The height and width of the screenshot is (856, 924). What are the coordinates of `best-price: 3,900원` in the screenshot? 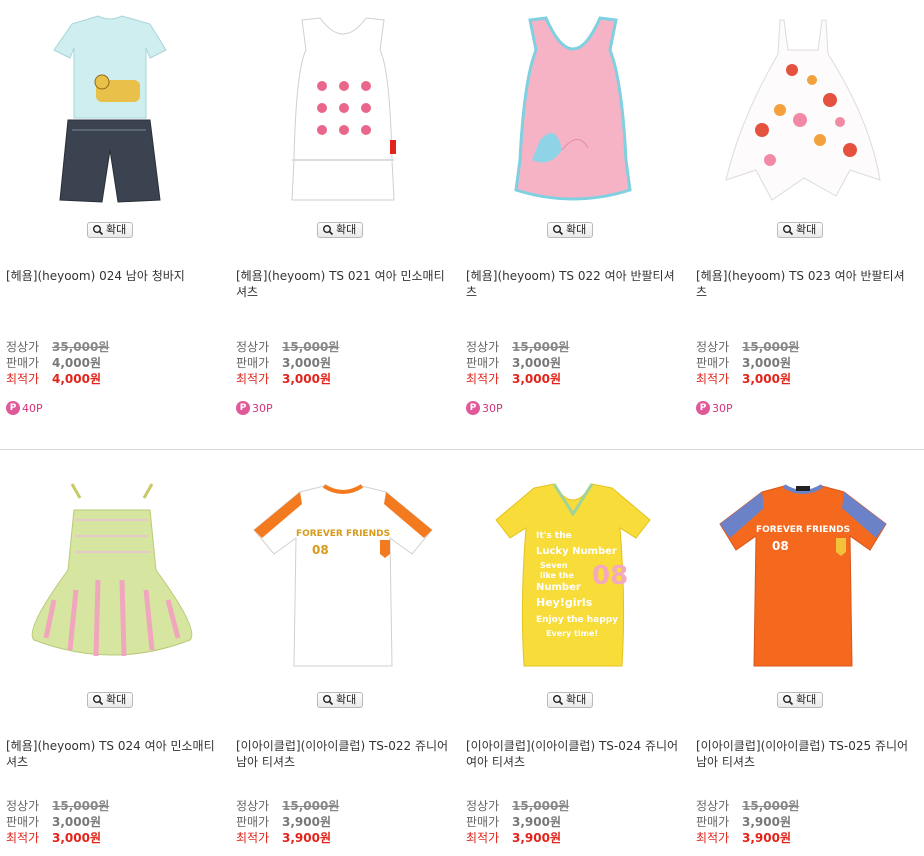 It's located at (536, 838).